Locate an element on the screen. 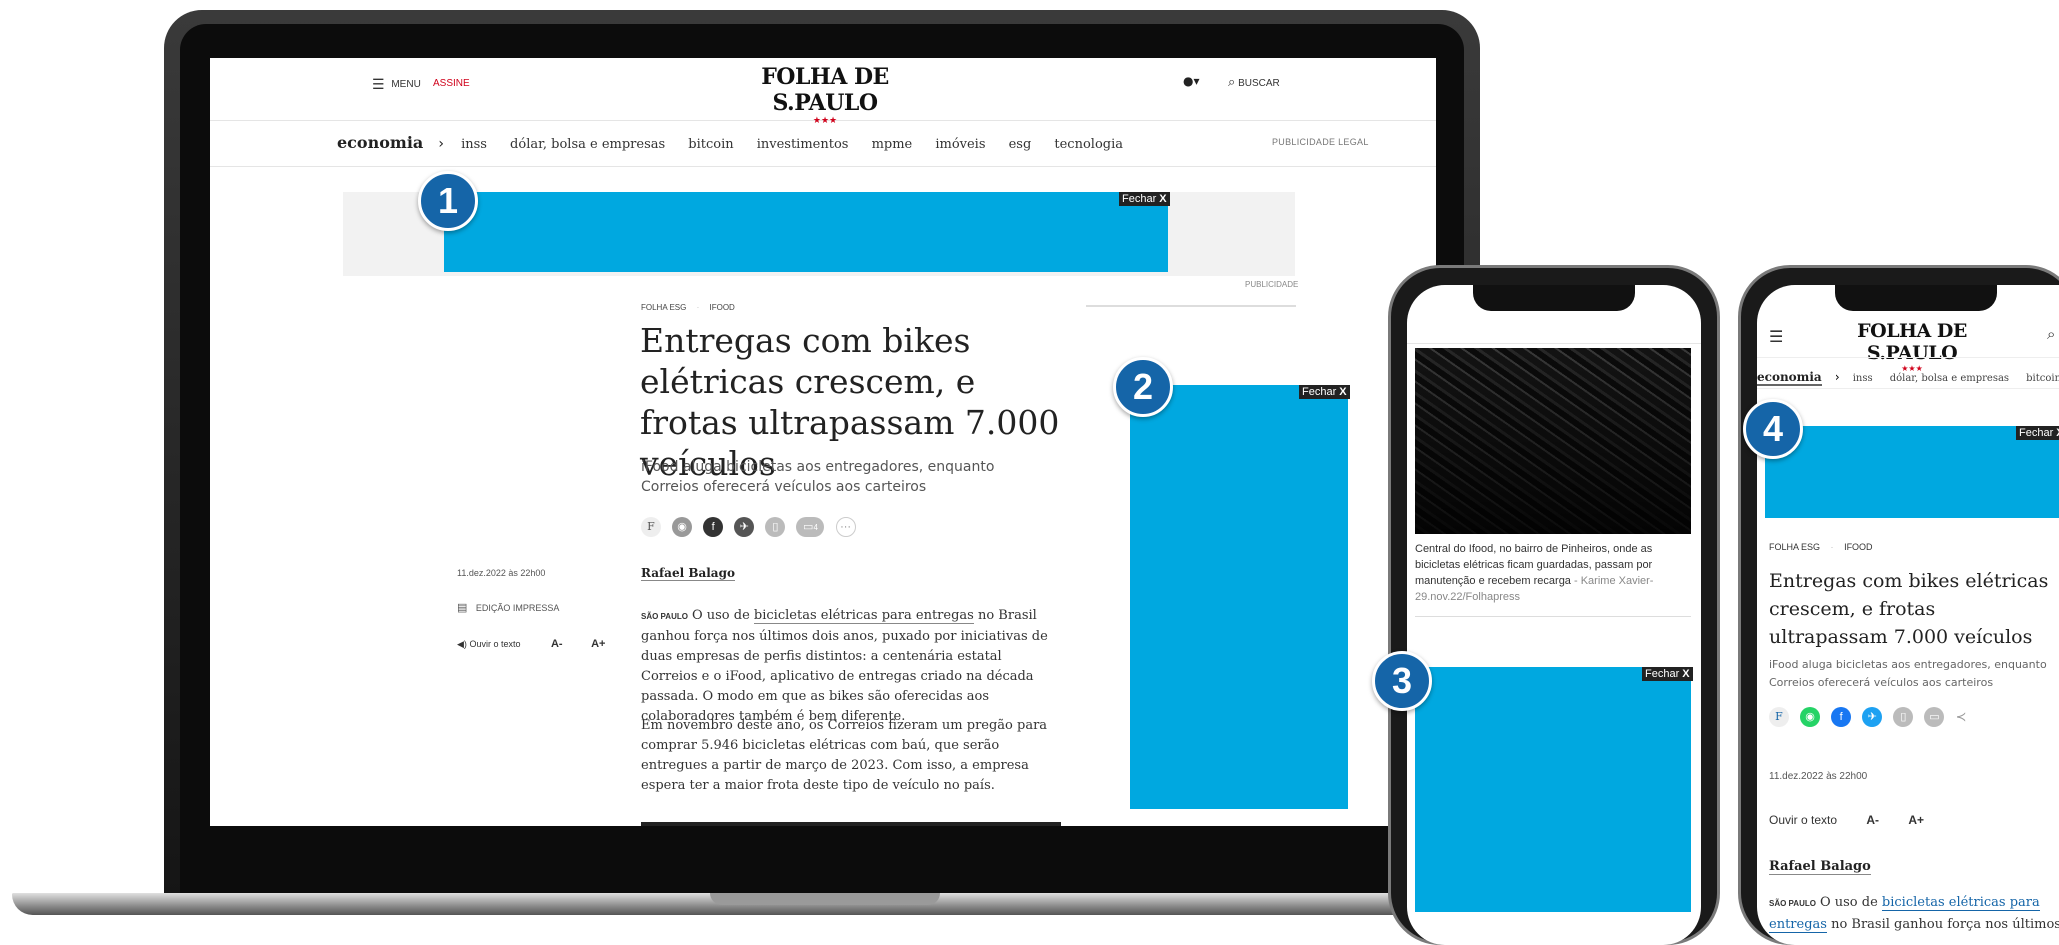 Image resolution: width=2059 pixels, height=945 pixels. share-row: F ◉ f ✈ ▯ ▭4 ··· is located at coordinates (751, 526).